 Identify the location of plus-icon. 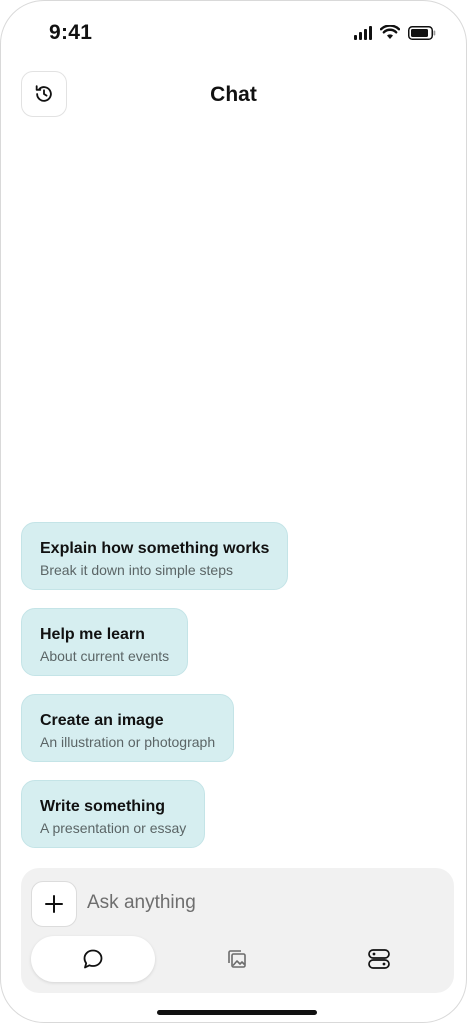
(54, 904).